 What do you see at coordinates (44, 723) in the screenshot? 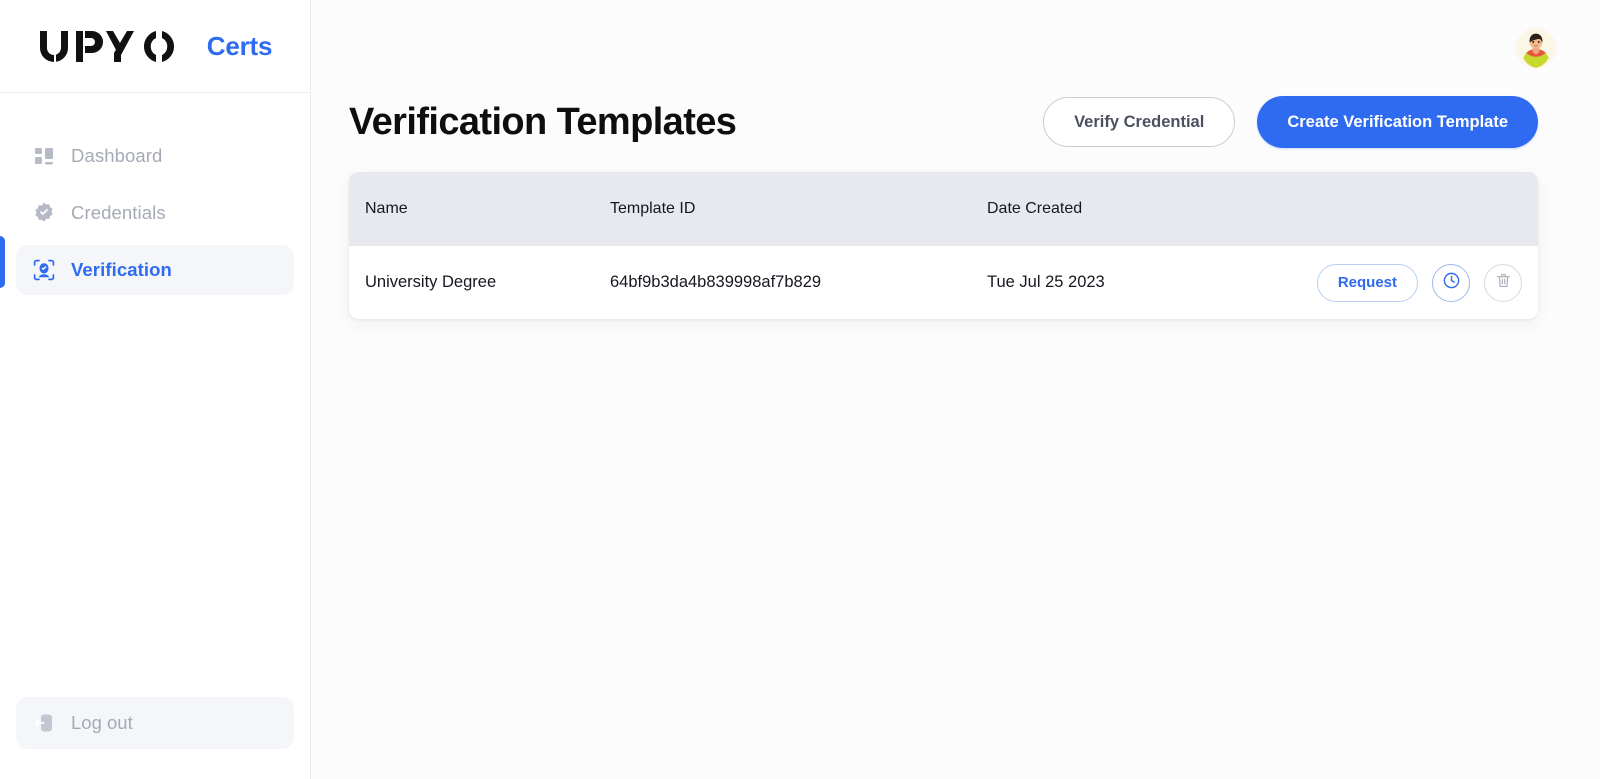
I see `logout-icon` at bounding box center [44, 723].